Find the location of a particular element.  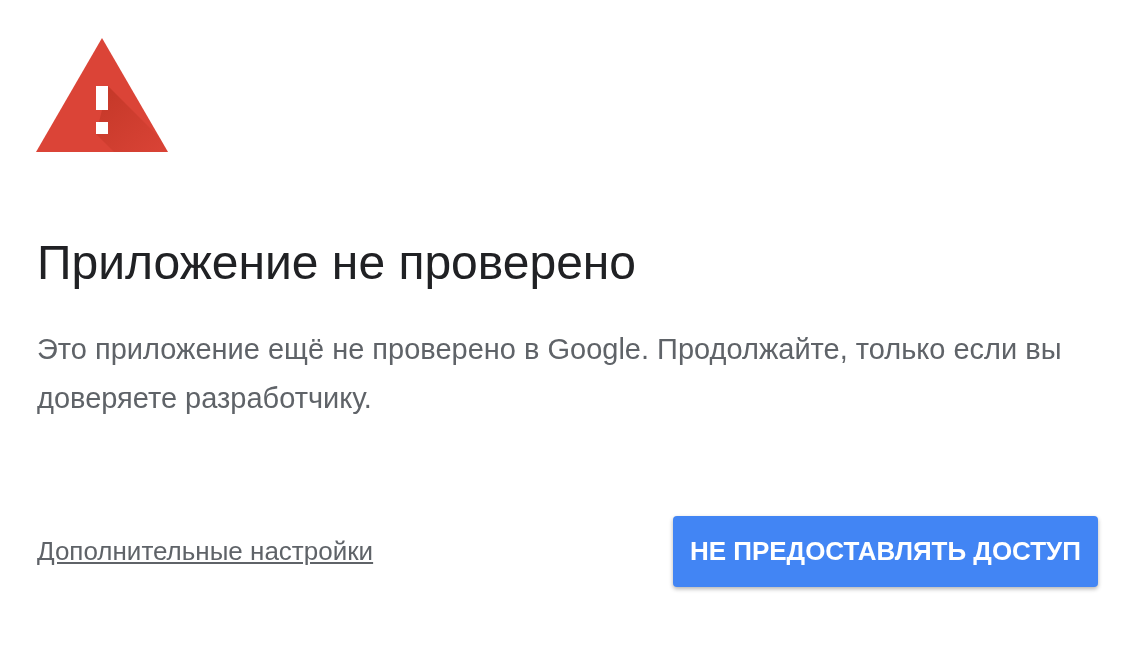

page-heading: Приложение не проверено is located at coordinates (337, 263).